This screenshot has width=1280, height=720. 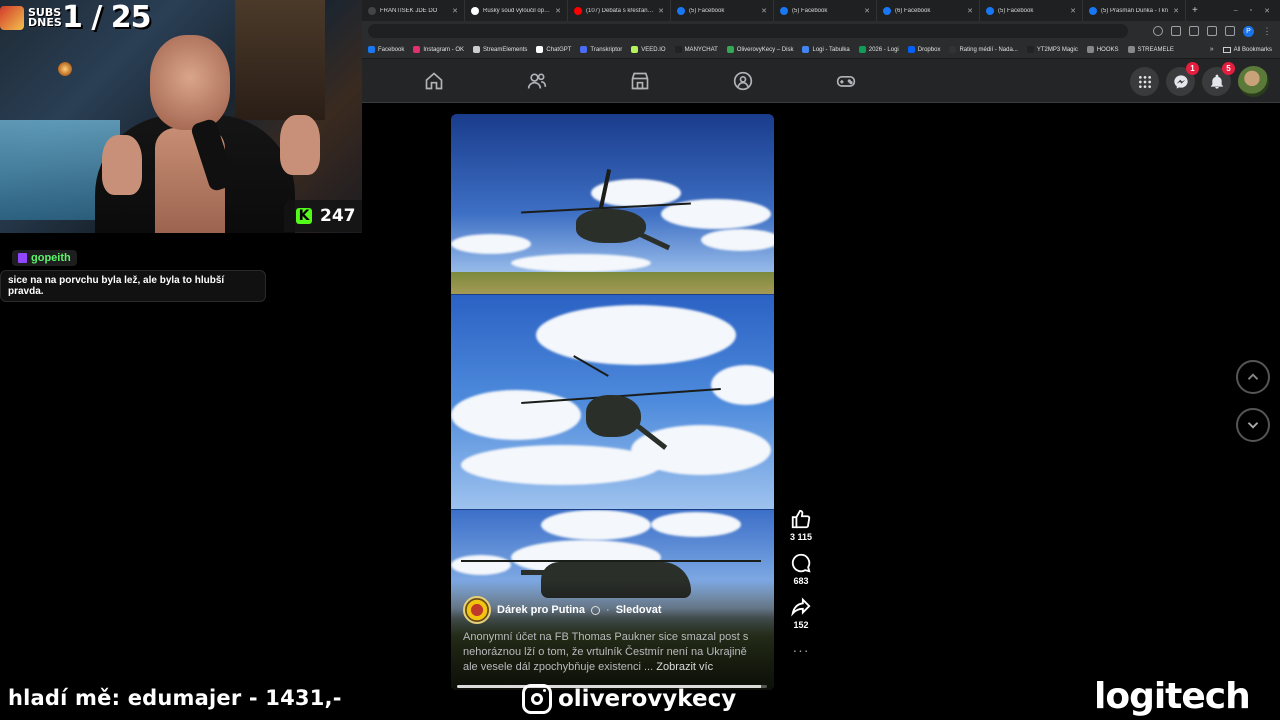 I want to click on bookmark-label: YT2MP3 Magic, so click(x=1057, y=49).